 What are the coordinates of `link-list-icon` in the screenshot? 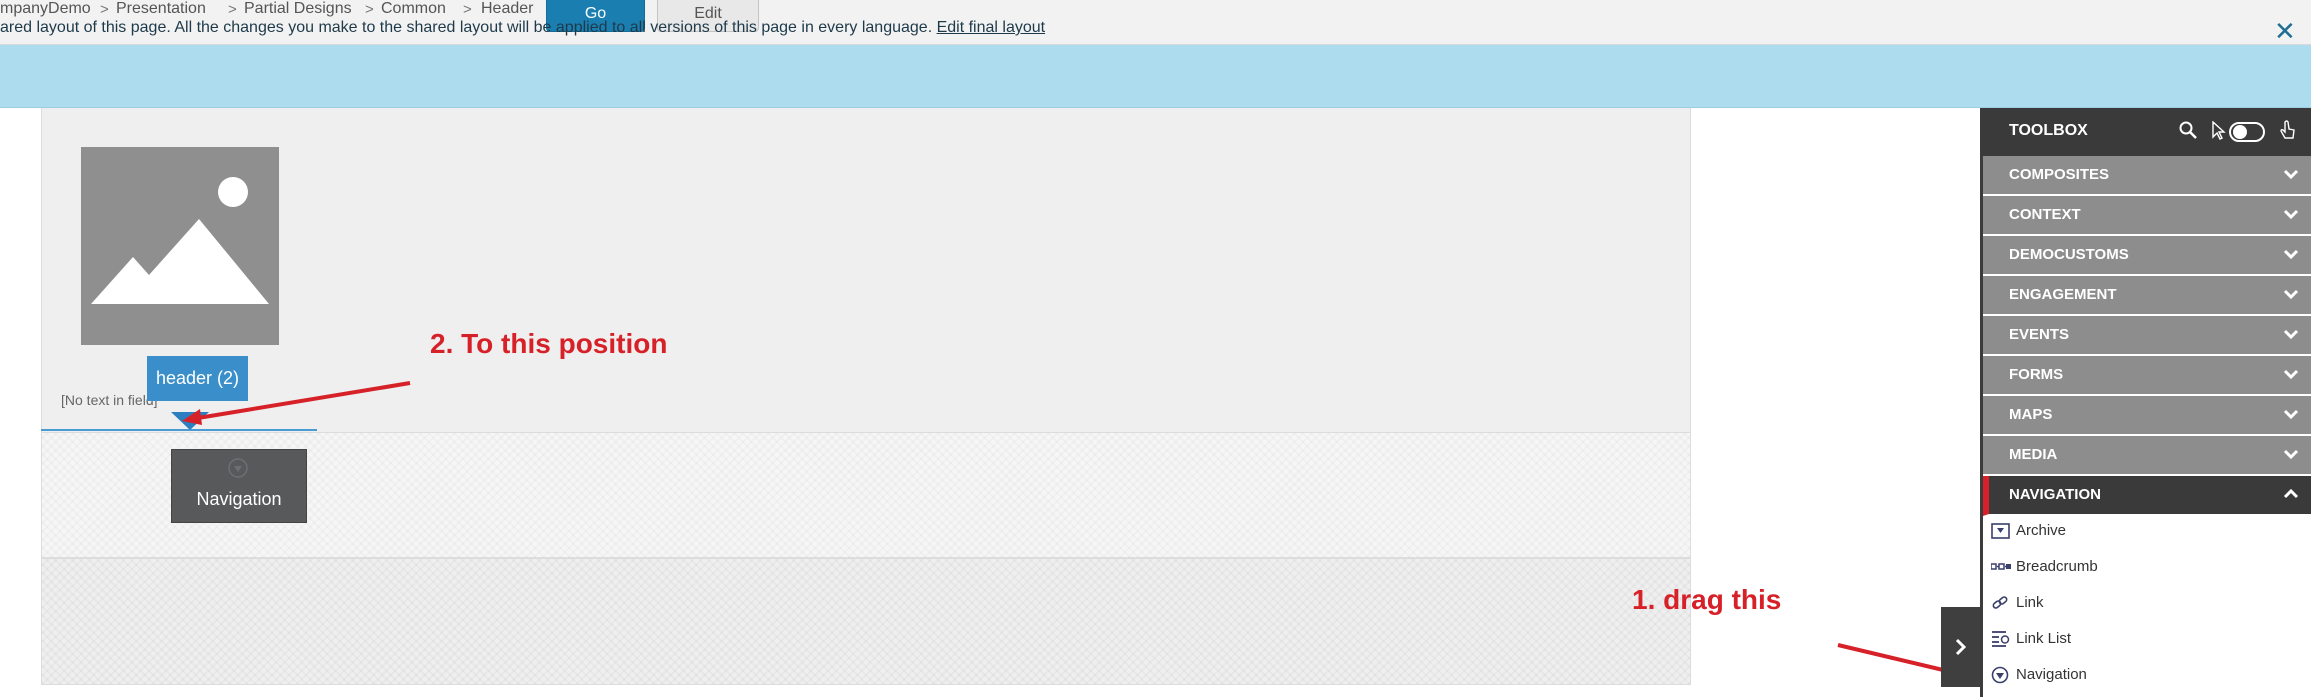 It's located at (2001, 639).